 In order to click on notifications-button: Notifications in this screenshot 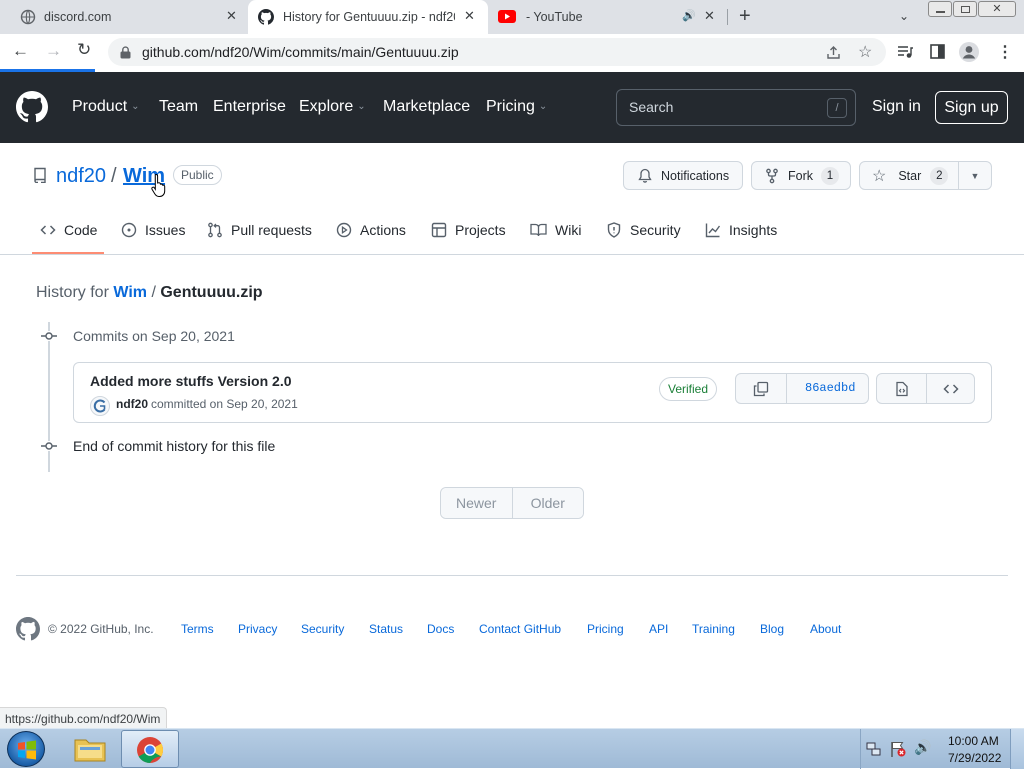, I will do `click(683, 175)`.